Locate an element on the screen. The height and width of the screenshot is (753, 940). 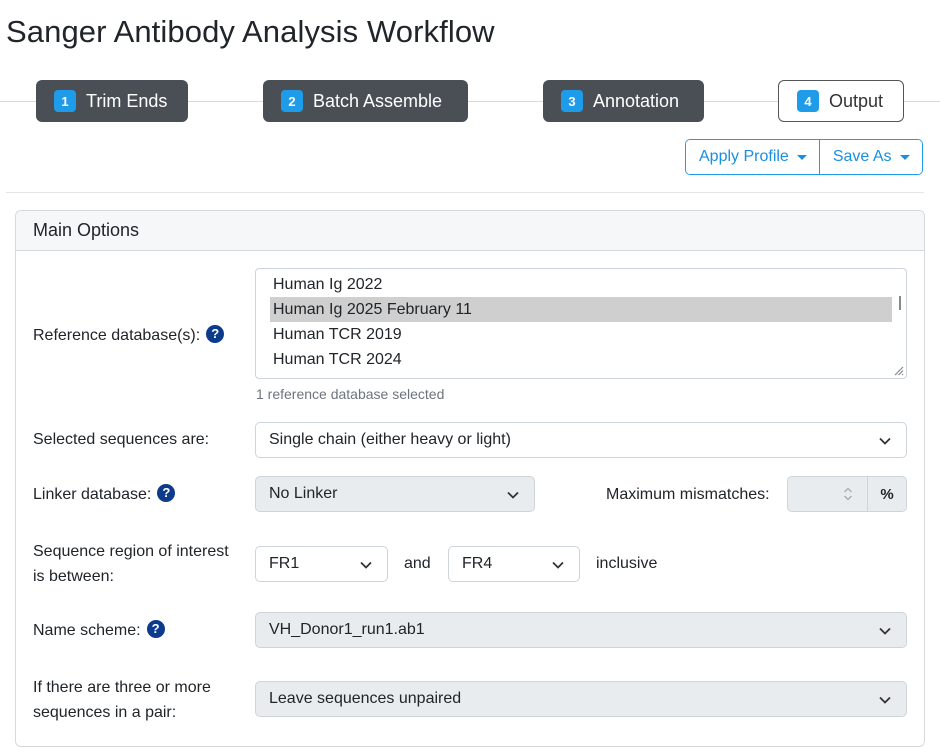
step-label: Batch Assemble is located at coordinates (378, 100).